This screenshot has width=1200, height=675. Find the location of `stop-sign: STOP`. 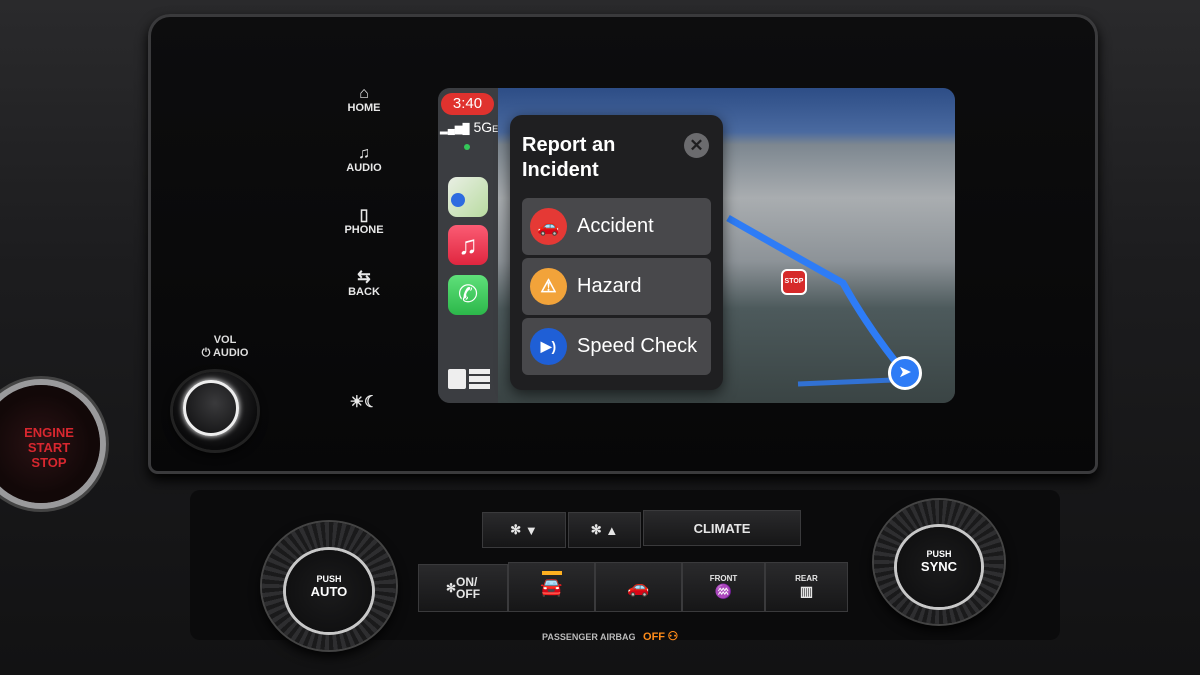

stop-sign: STOP is located at coordinates (794, 282).